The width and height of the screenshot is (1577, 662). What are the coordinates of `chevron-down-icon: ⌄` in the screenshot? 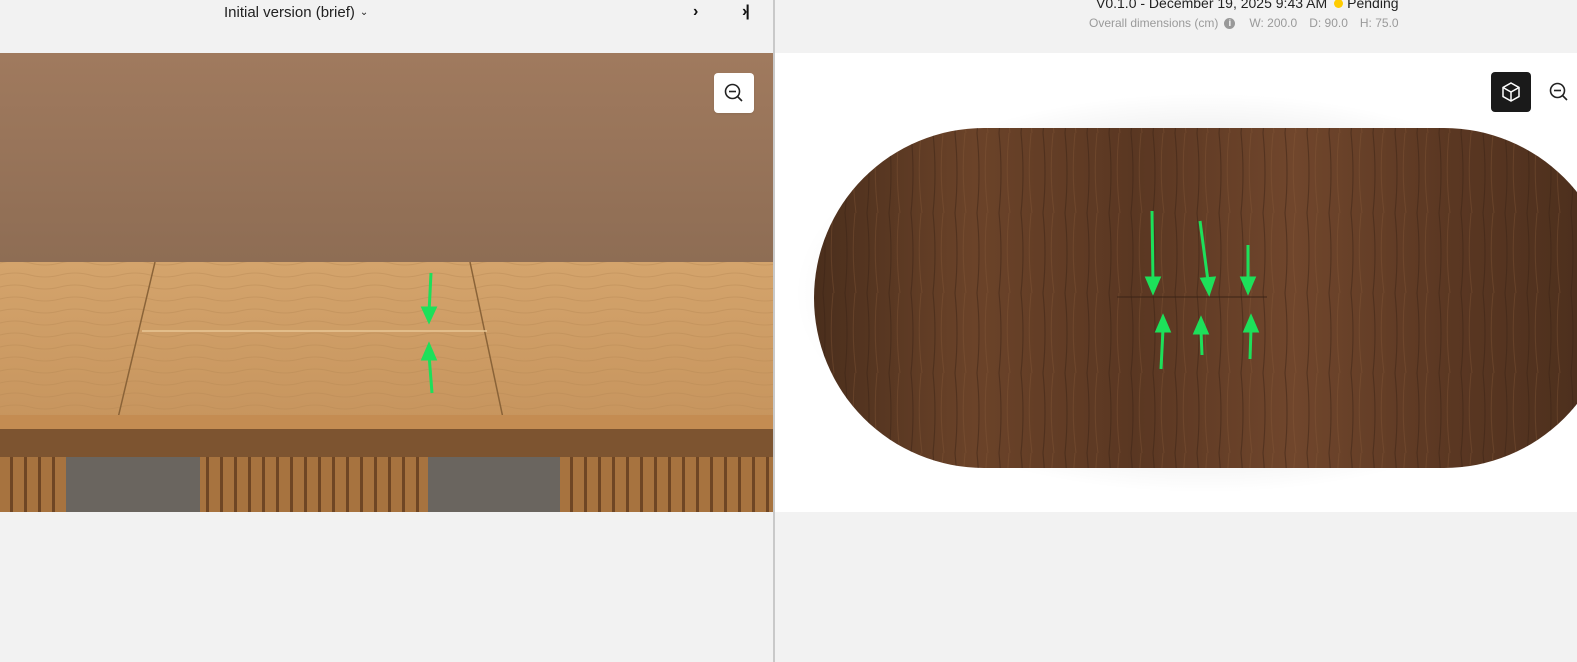 It's located at (364, 12).